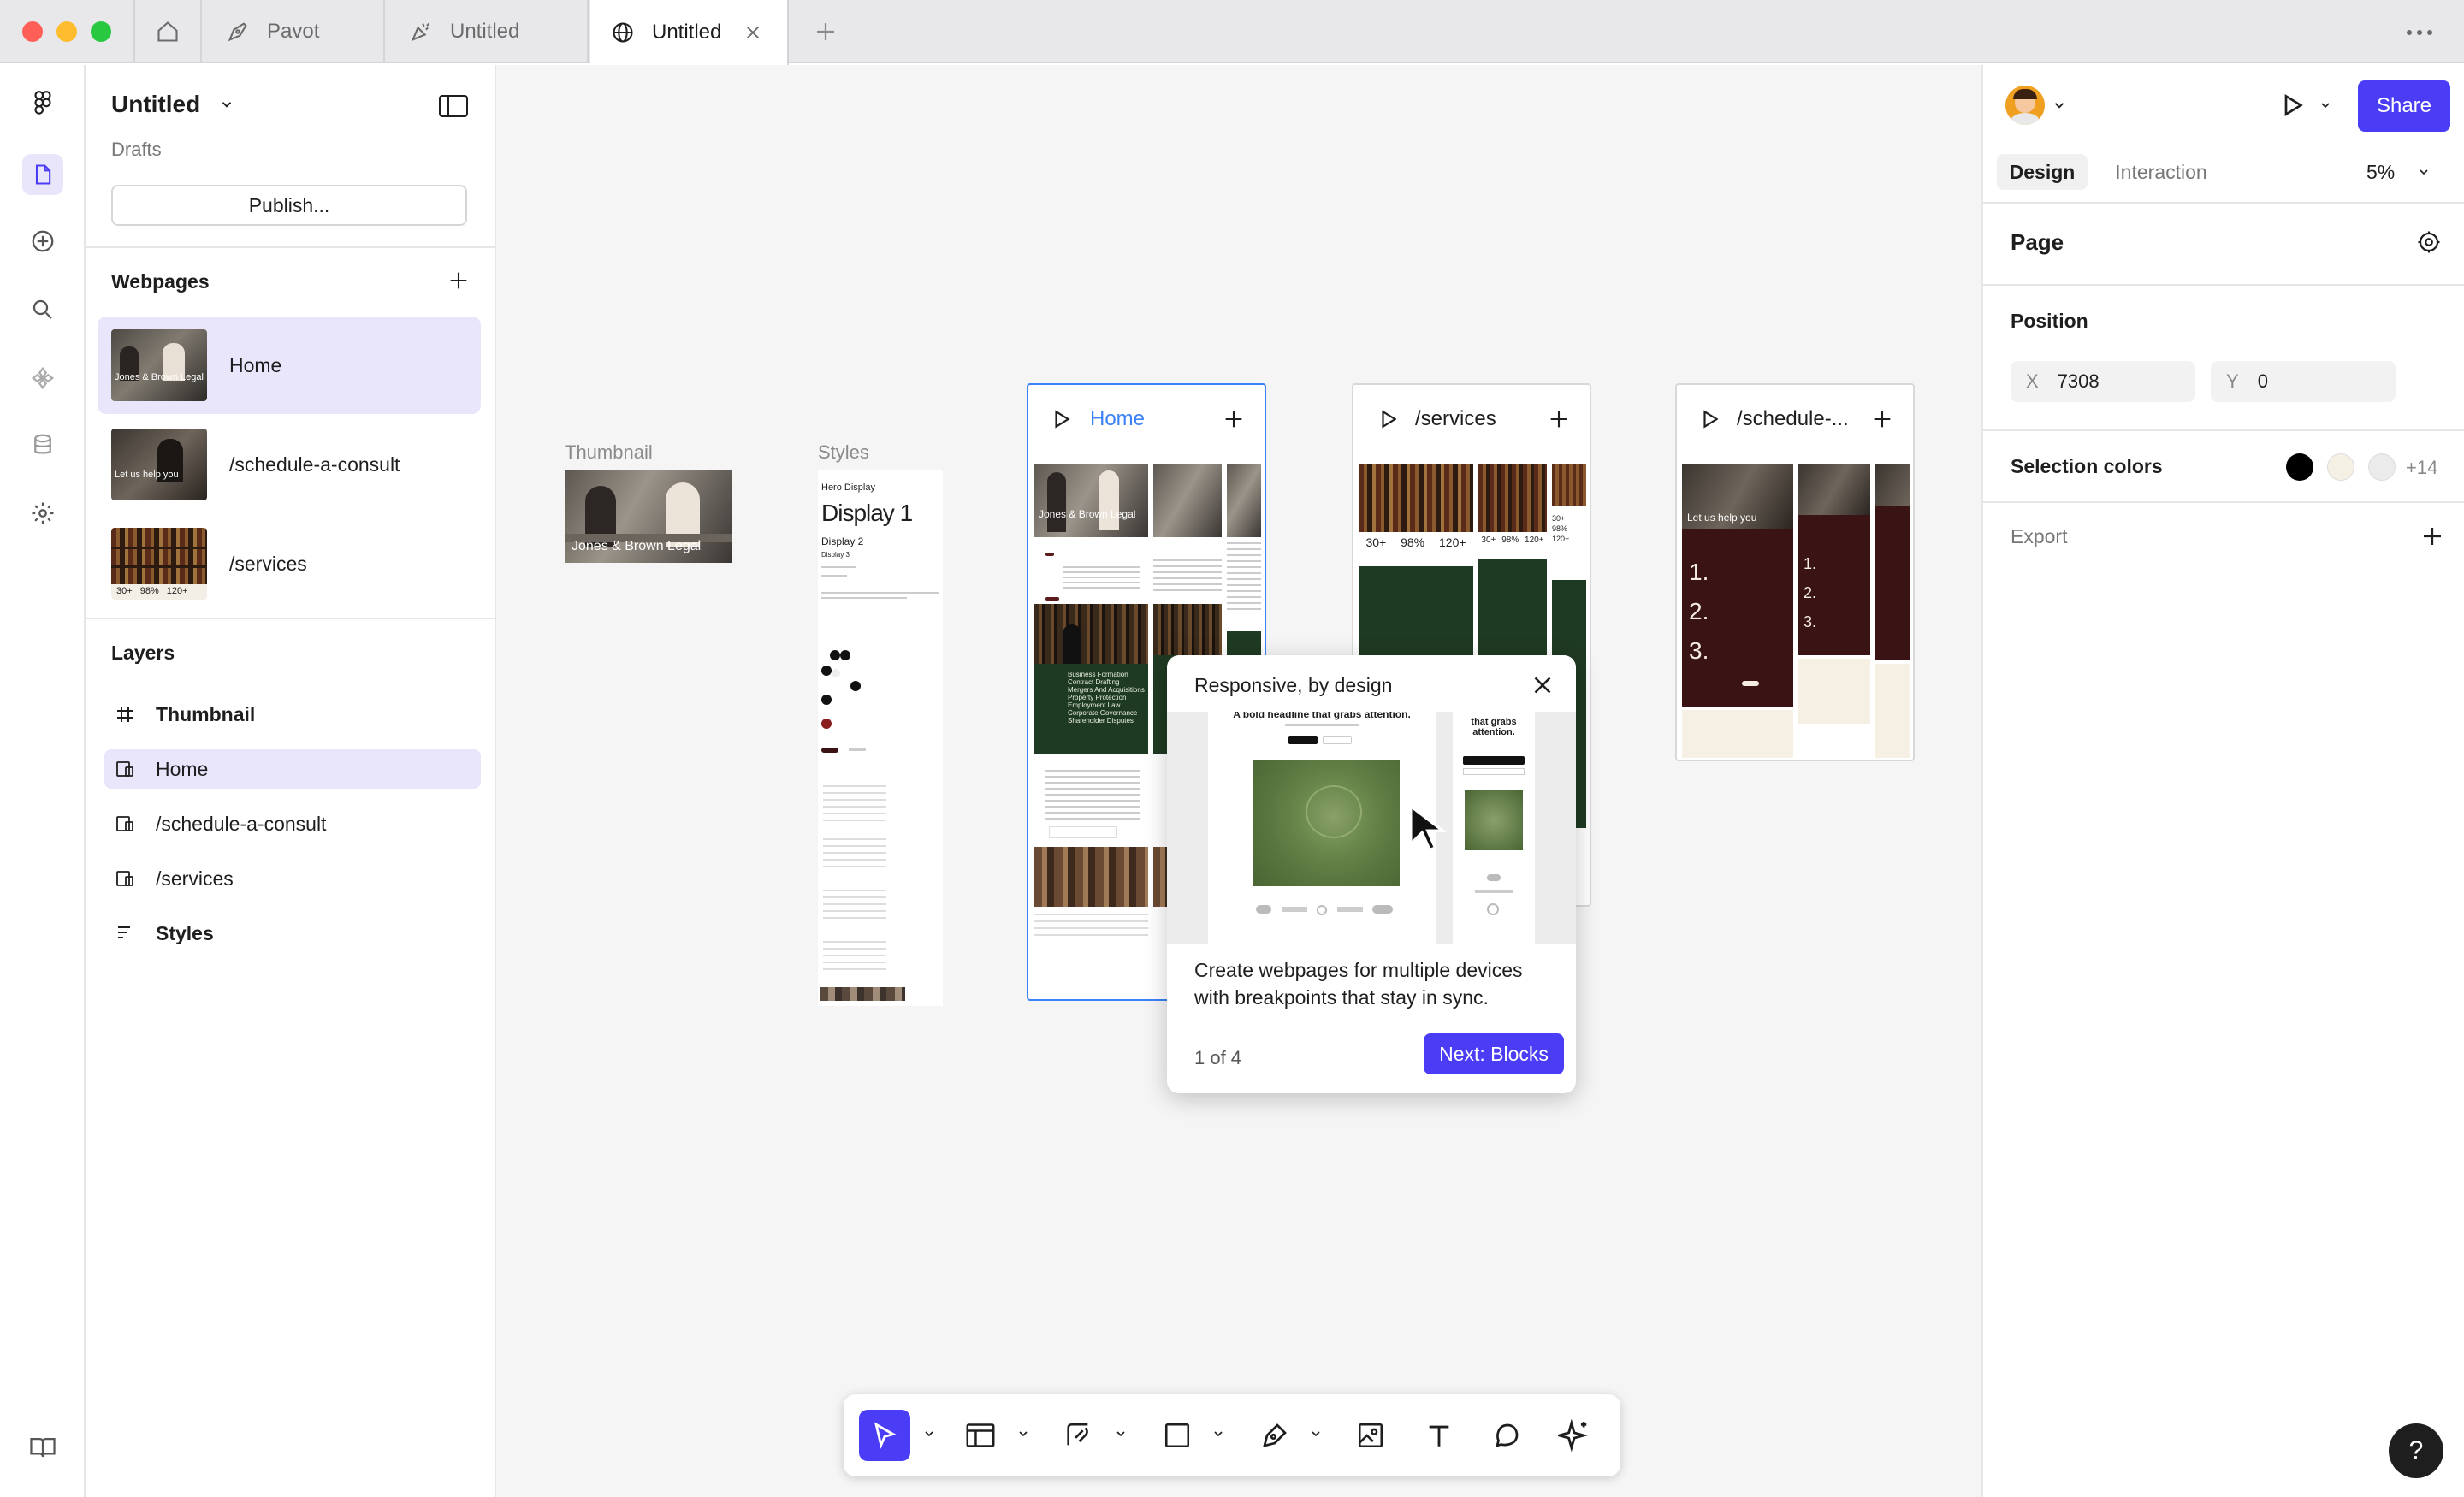 The image size is (2464, 1497). I want to click on layer-home: Home, so click(292, 769).